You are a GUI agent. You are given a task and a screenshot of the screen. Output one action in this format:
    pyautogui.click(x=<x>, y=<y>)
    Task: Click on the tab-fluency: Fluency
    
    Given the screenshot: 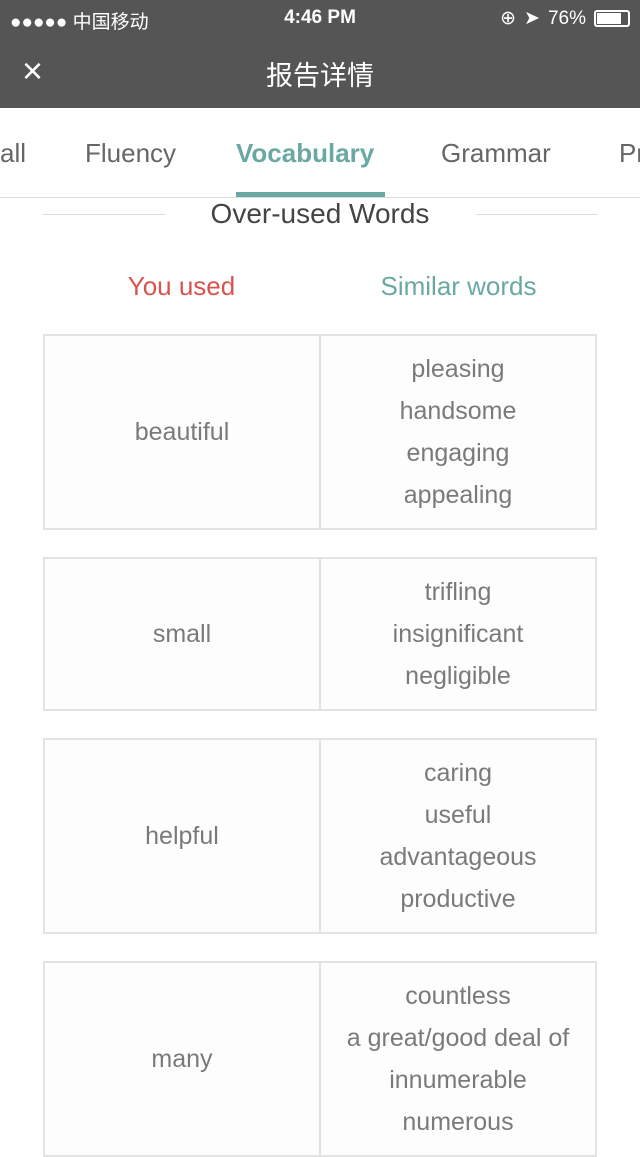 What is the action you would take?
    pyautogui.click(x=130, y=153)
    